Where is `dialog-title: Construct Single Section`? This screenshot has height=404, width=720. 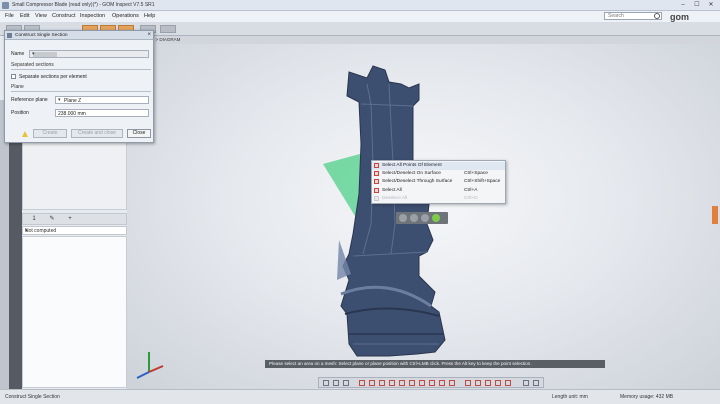 dialog-title: Construct Single Section is located at coordinates (41, 35).